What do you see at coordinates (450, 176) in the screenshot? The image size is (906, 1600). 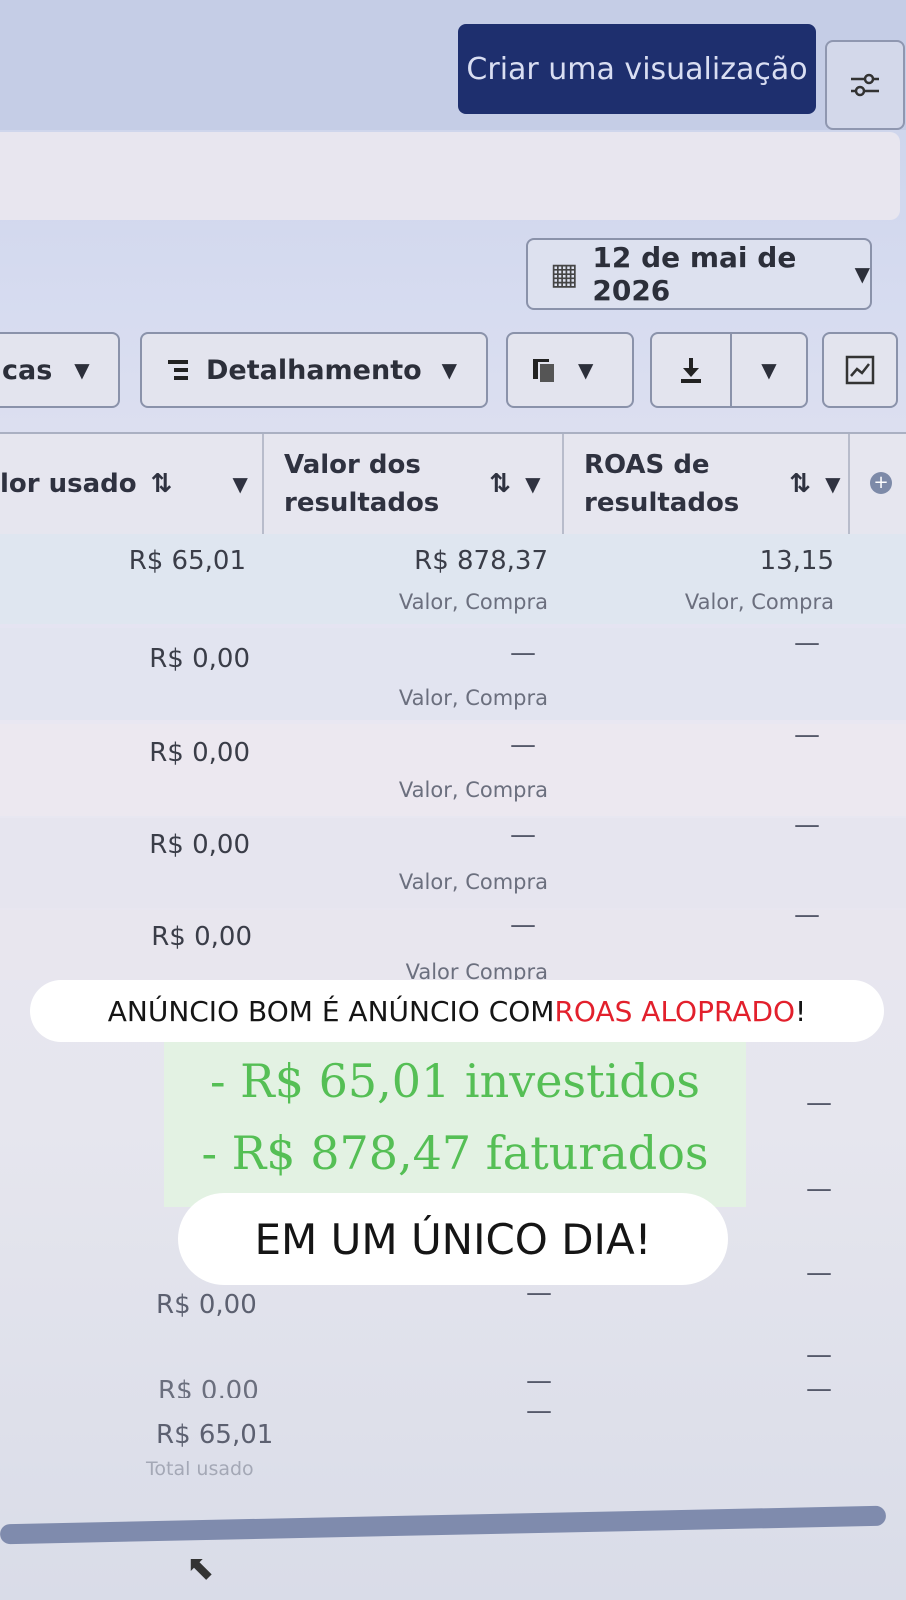 I see `search-bar` at bounding box center [450, 176].